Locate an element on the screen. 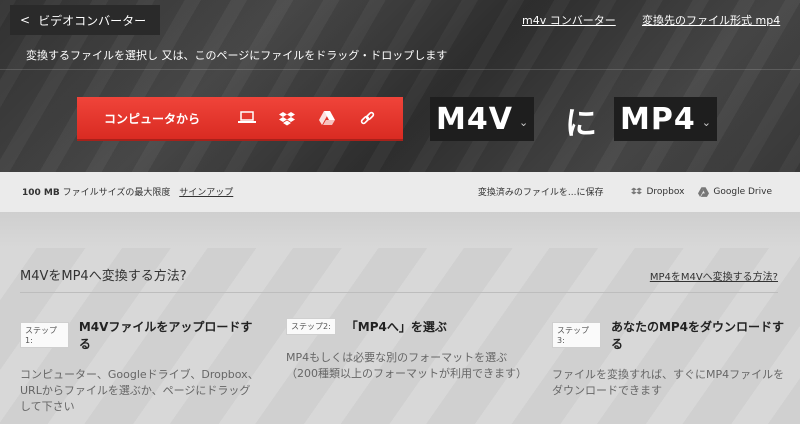 Image resolution: width=800 pixels, height=424 pixels. back-to-video-converter-button: < ビデオコンバーター is located at coordinates (85, 20).